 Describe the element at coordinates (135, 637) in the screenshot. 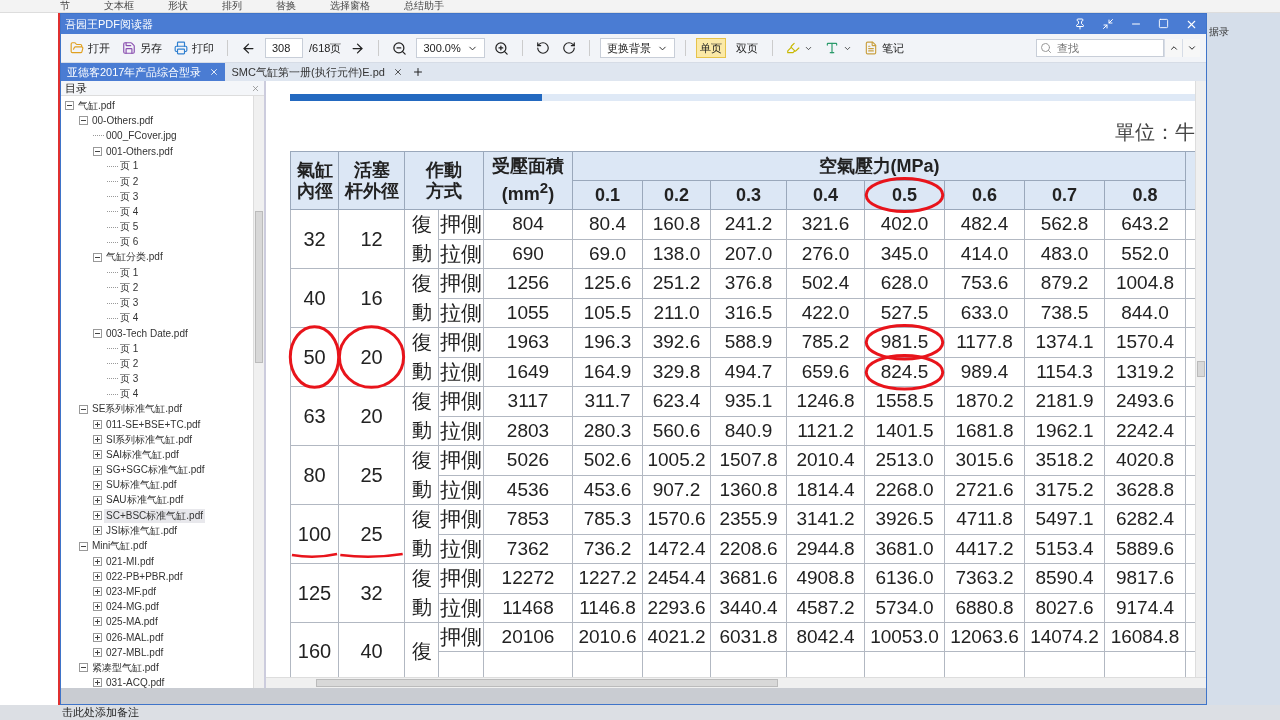

I see `tree-item: 026-MAL.pdf` at that location.